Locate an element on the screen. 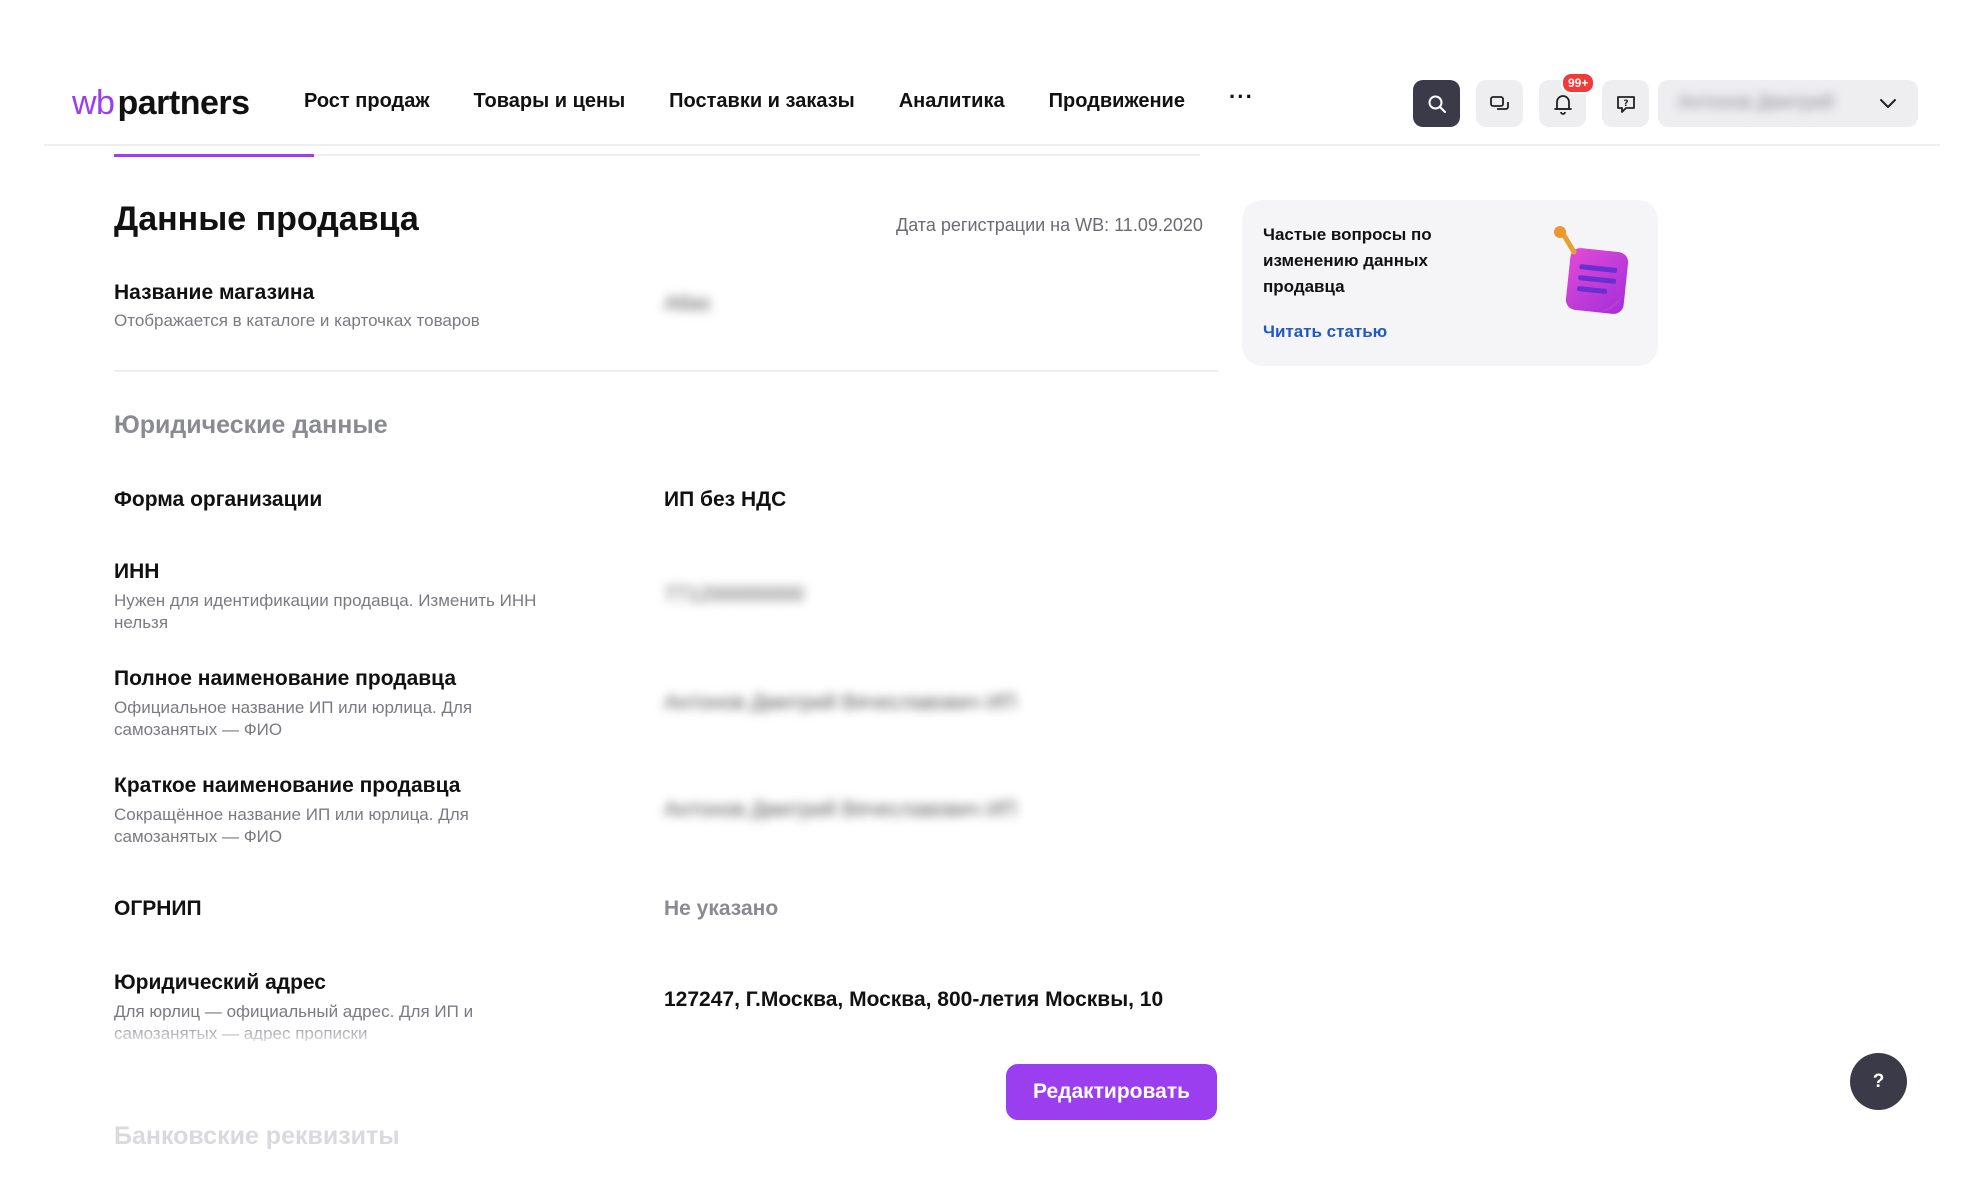 The image size is (1984, 1200). nav-supplies-orders: Поставки и заказы is located at coordinates (762, 101).